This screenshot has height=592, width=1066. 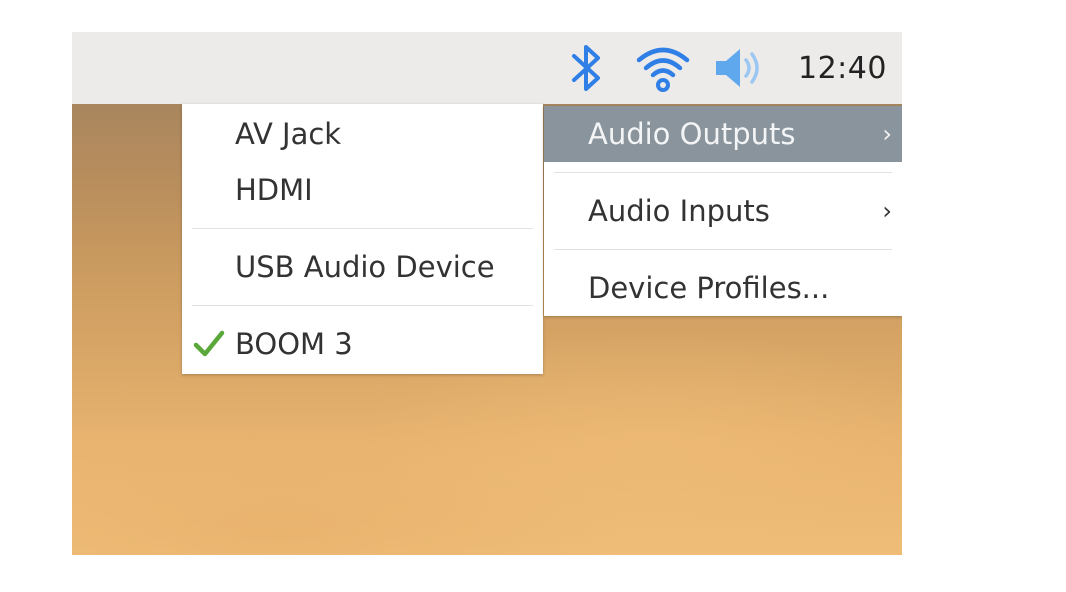 What do you see at coordinates (362, 344) in the screenshot?
I see `menu-item-boom-3: BOOM 3` at bounding box center [362, 344].